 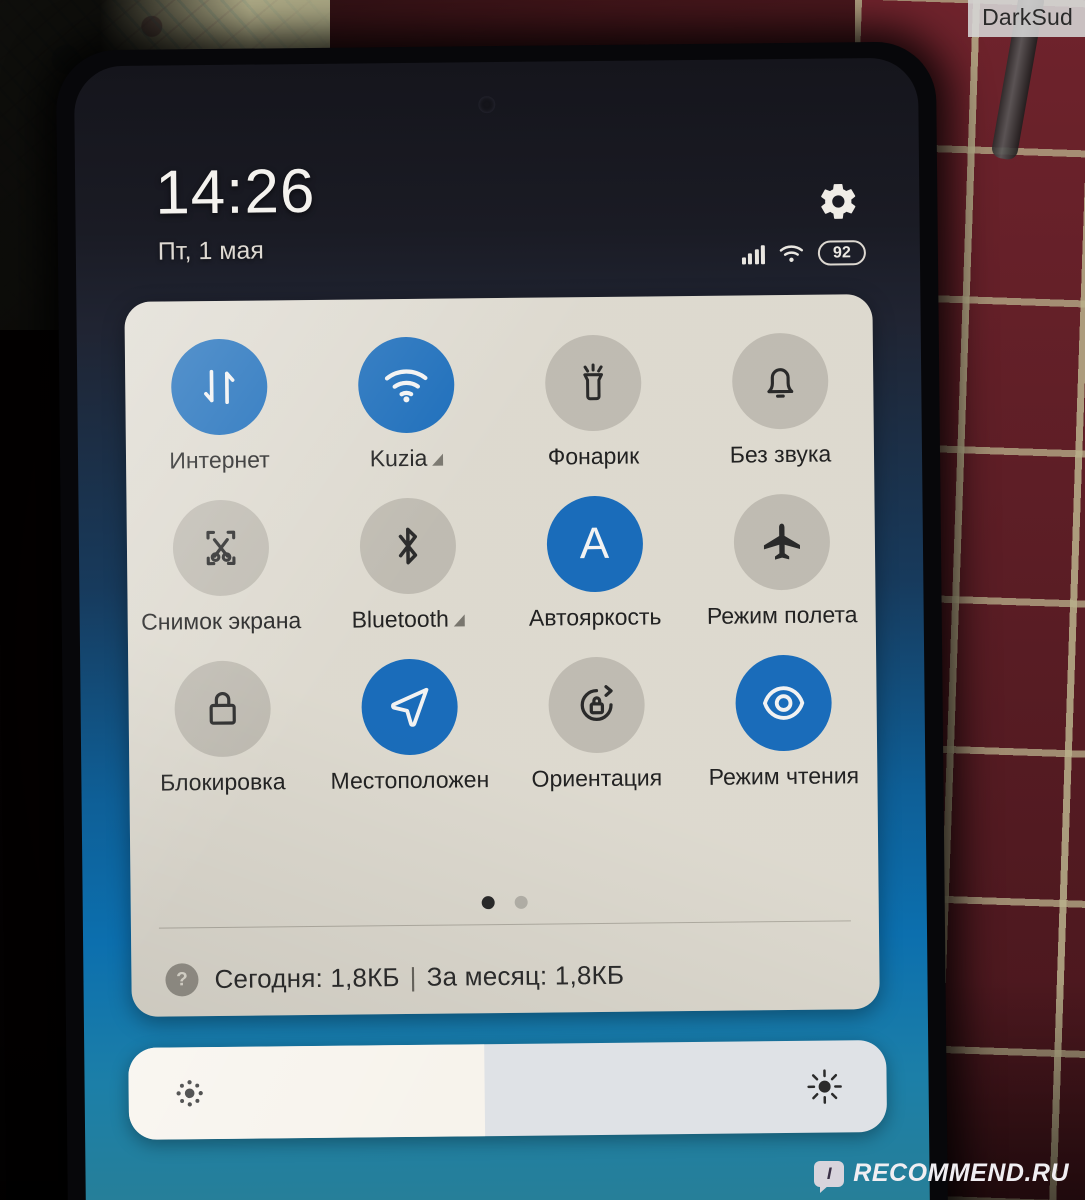 I want to click on brightness-slider, so click(x=508, y=1089).